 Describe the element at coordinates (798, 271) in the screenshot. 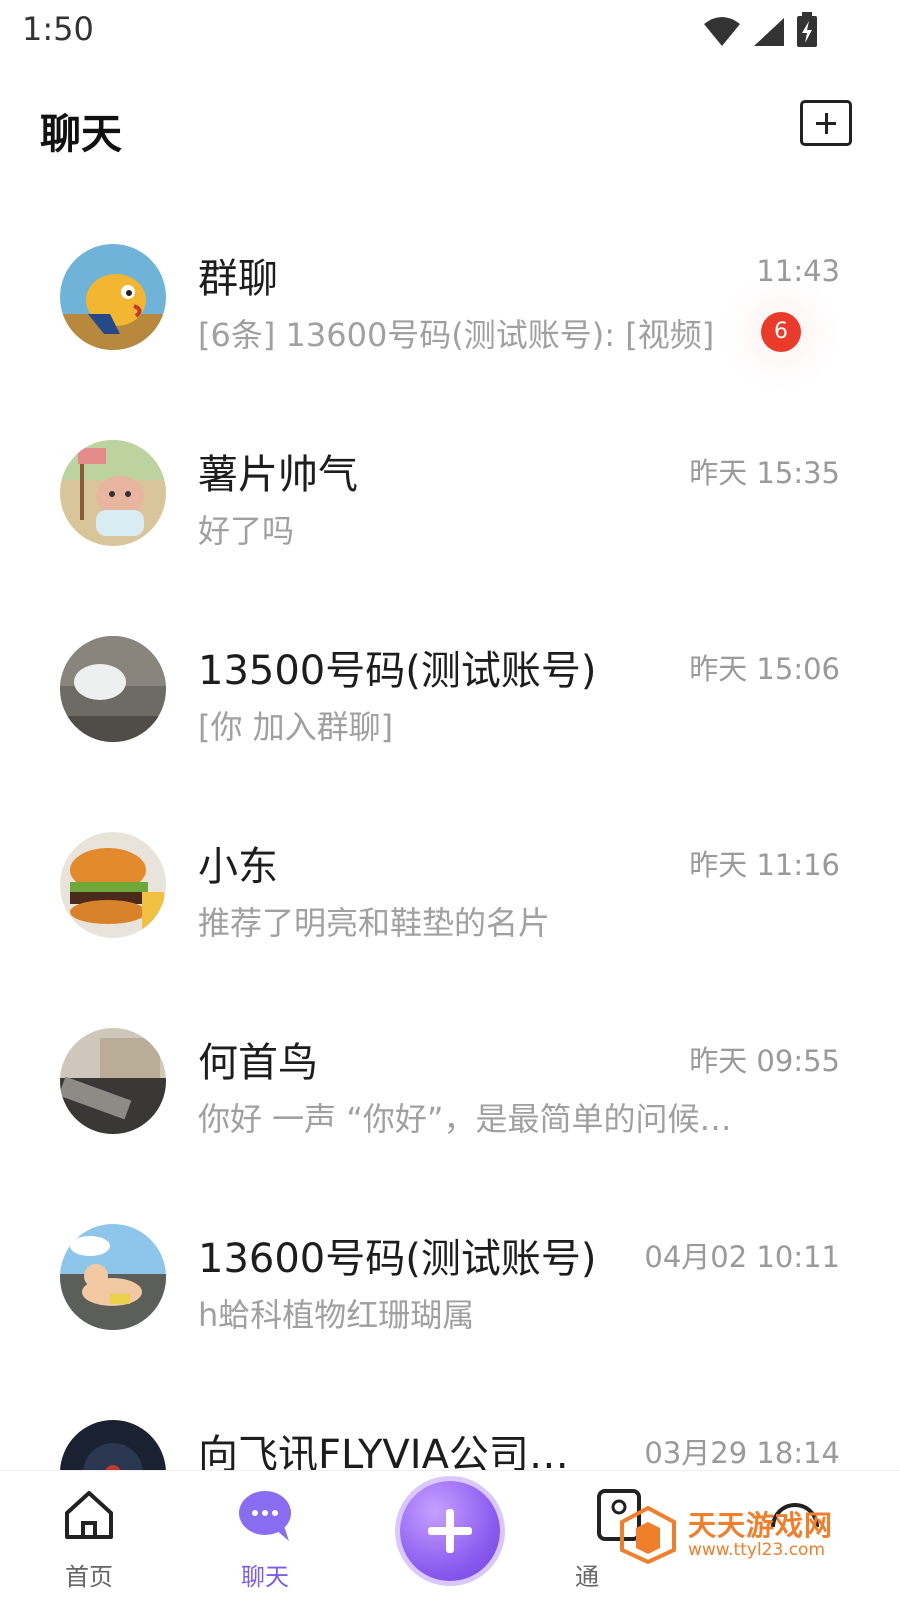

I see `chat-time: 11:43` at that location.